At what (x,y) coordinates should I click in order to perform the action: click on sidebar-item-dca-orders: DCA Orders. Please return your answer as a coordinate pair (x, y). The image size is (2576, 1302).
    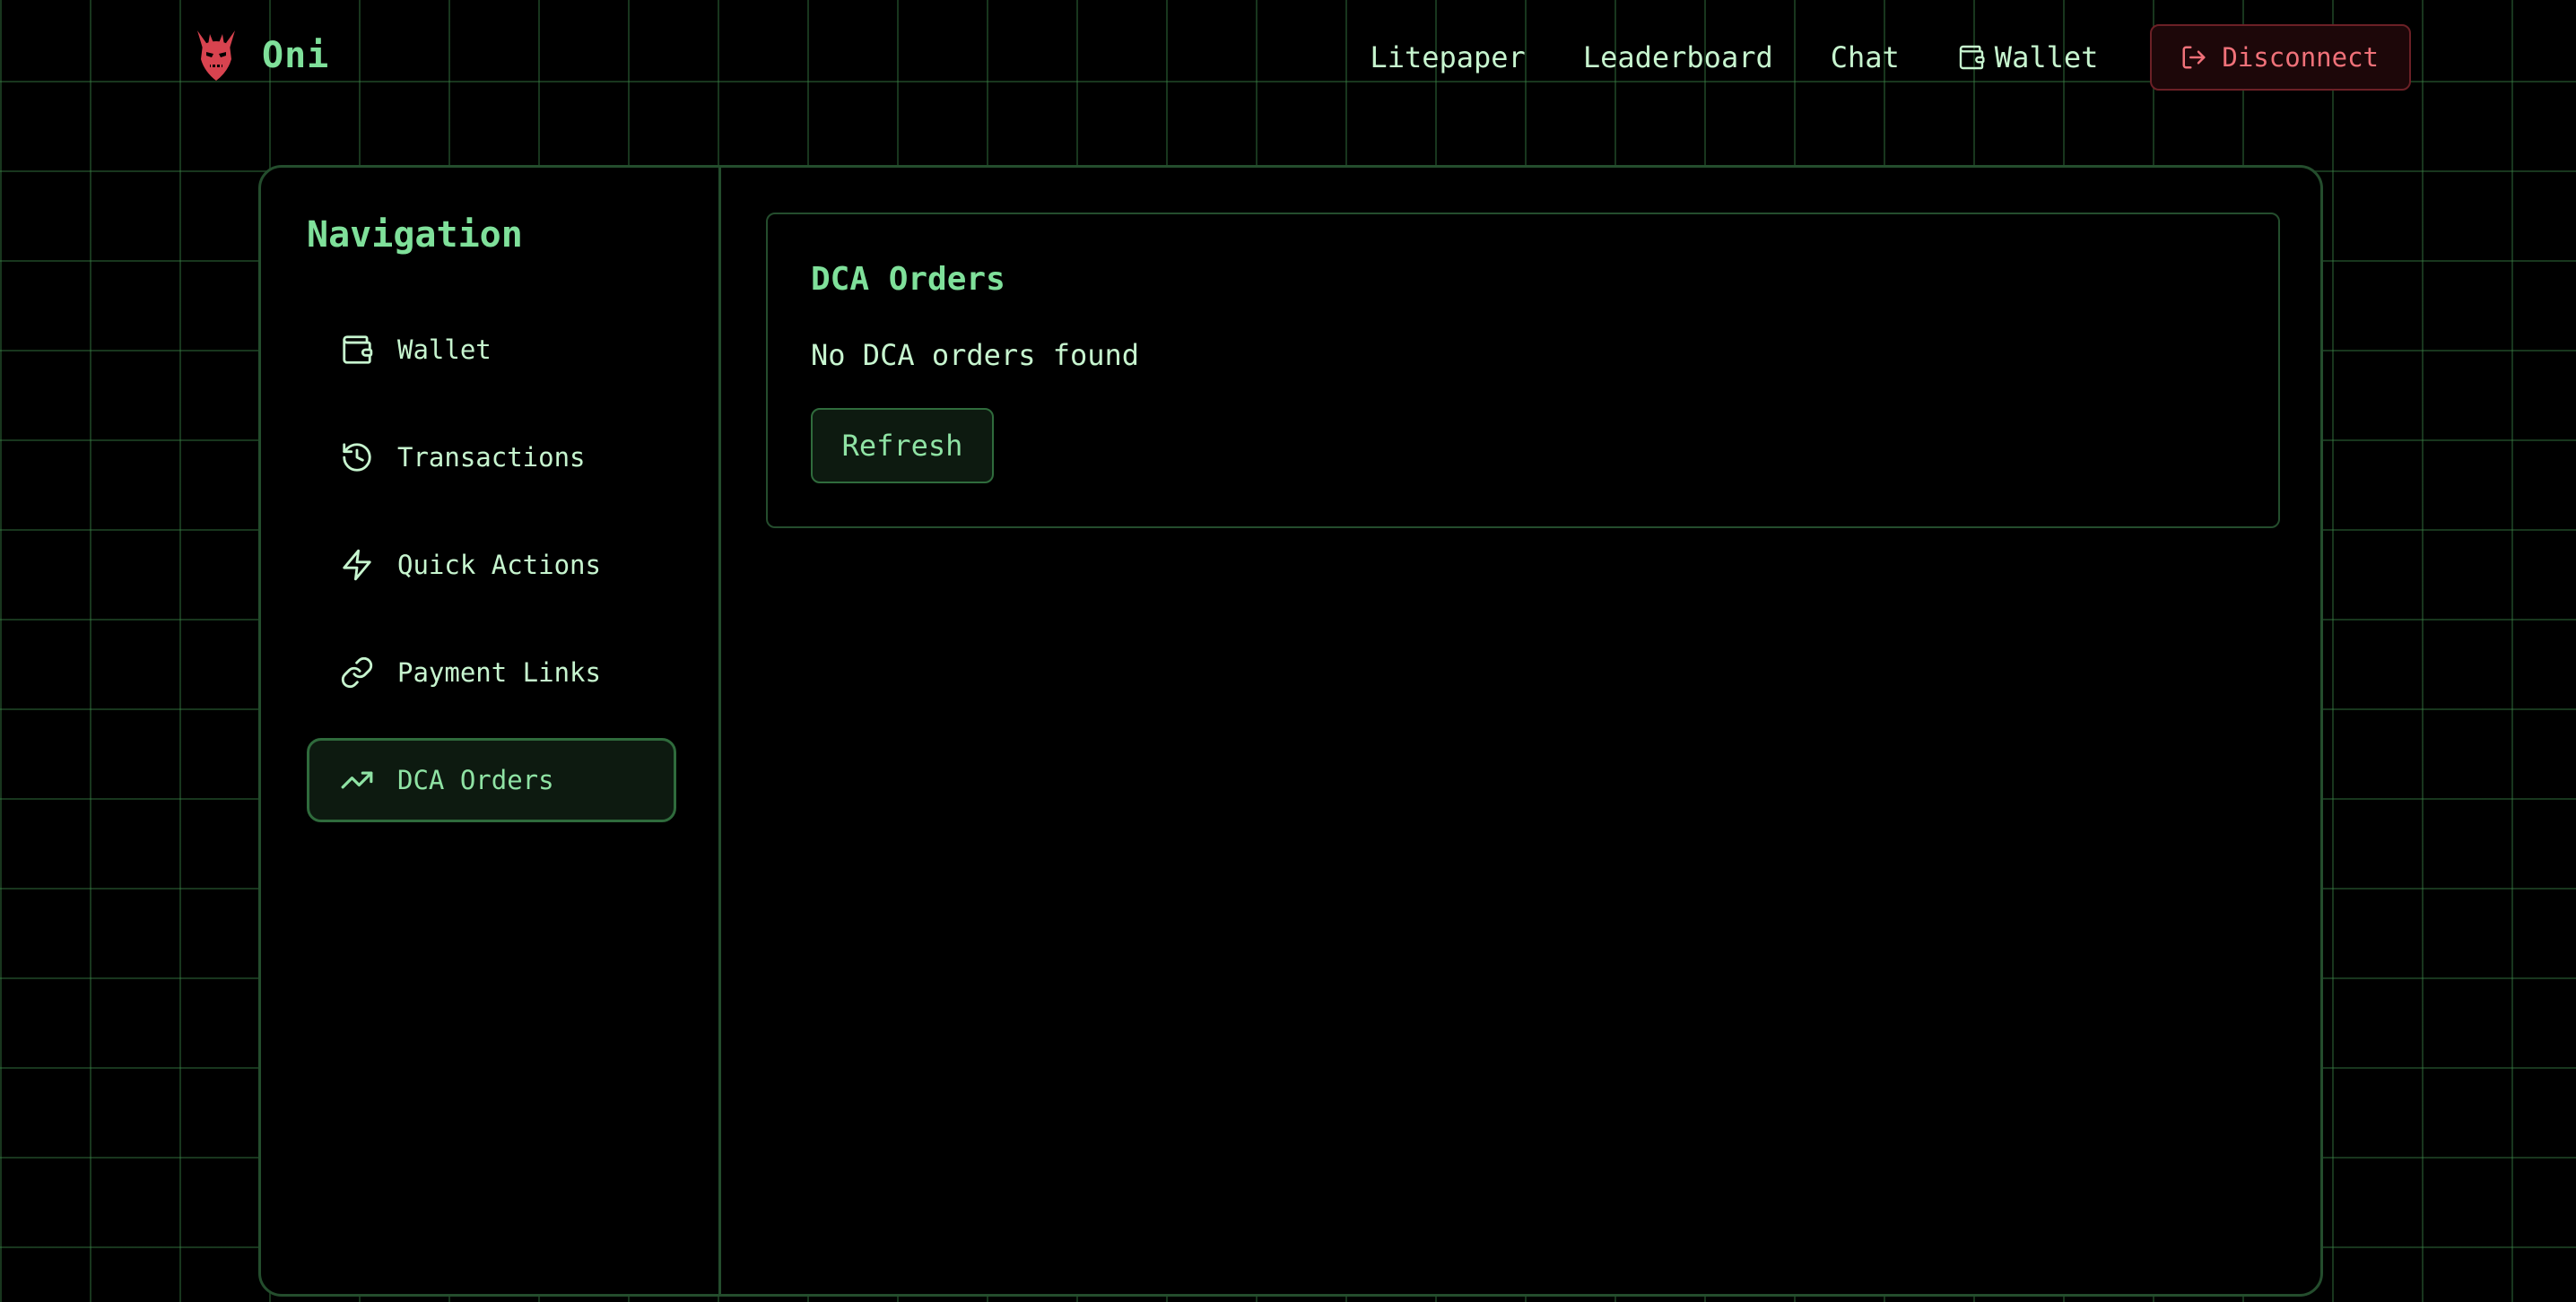
    Looking at the image, I should click on (491, 780).